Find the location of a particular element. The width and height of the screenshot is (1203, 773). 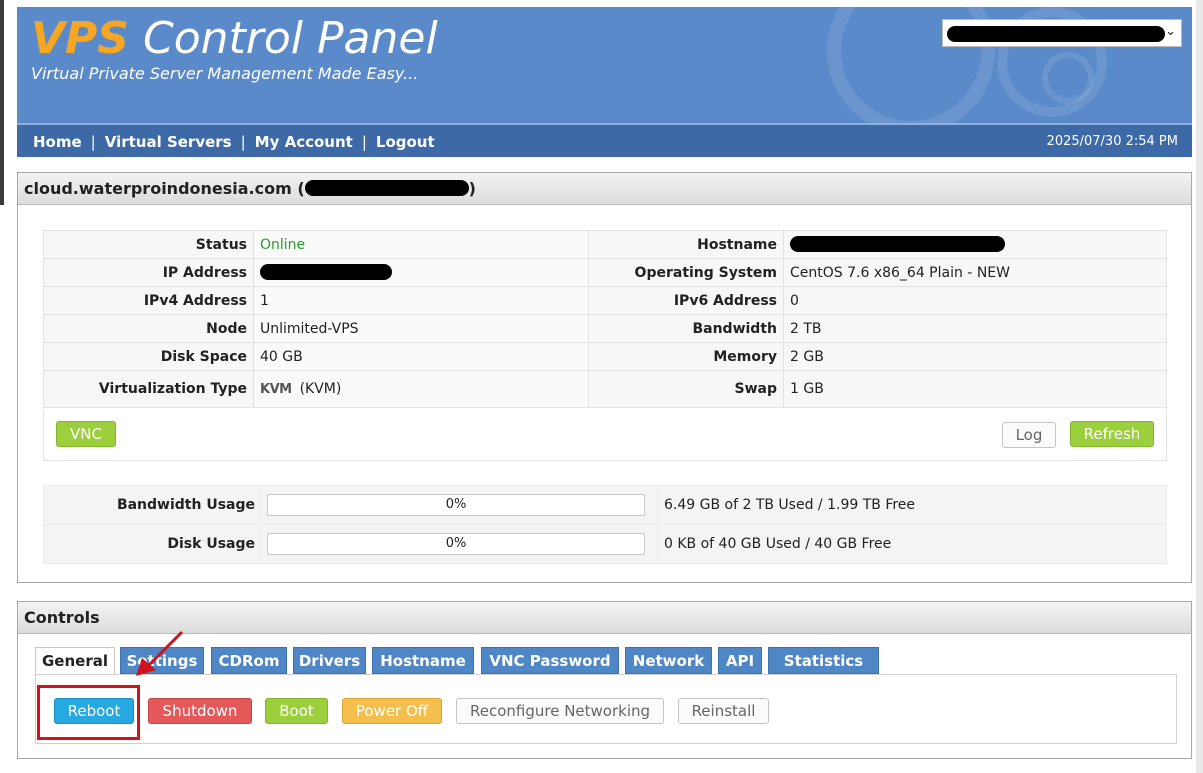

logo-text: Control Panel is located at coordinates (283, 38).